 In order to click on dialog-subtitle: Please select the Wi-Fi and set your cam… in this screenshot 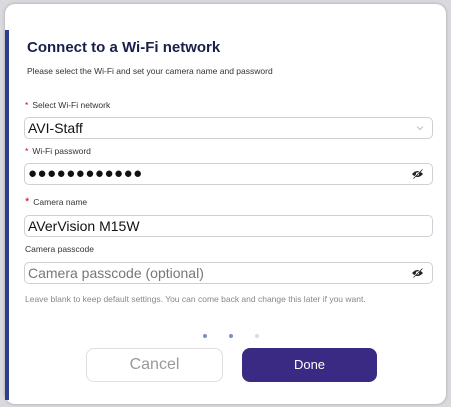, I will do `click(150, 71)`.